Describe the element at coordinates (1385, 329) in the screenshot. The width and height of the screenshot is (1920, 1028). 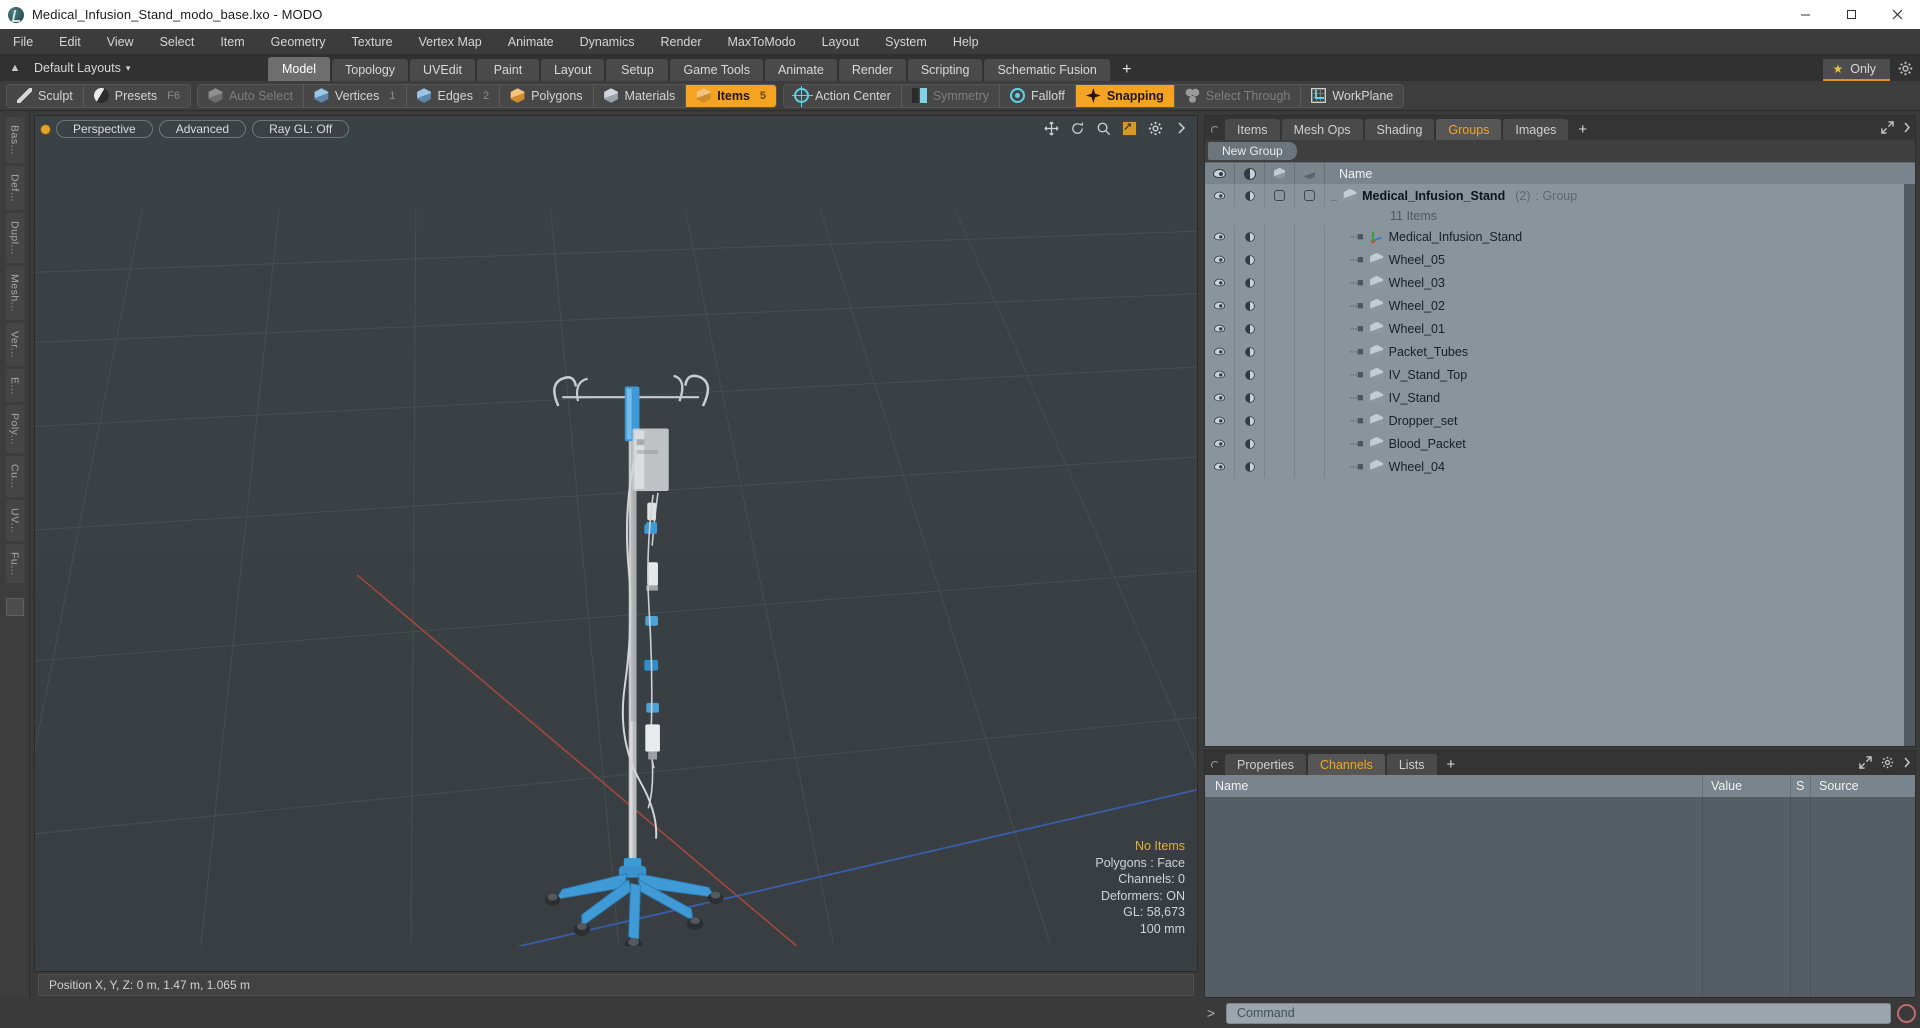
I see `list-item-name-cell: ···■ Wheel_01` at that location.